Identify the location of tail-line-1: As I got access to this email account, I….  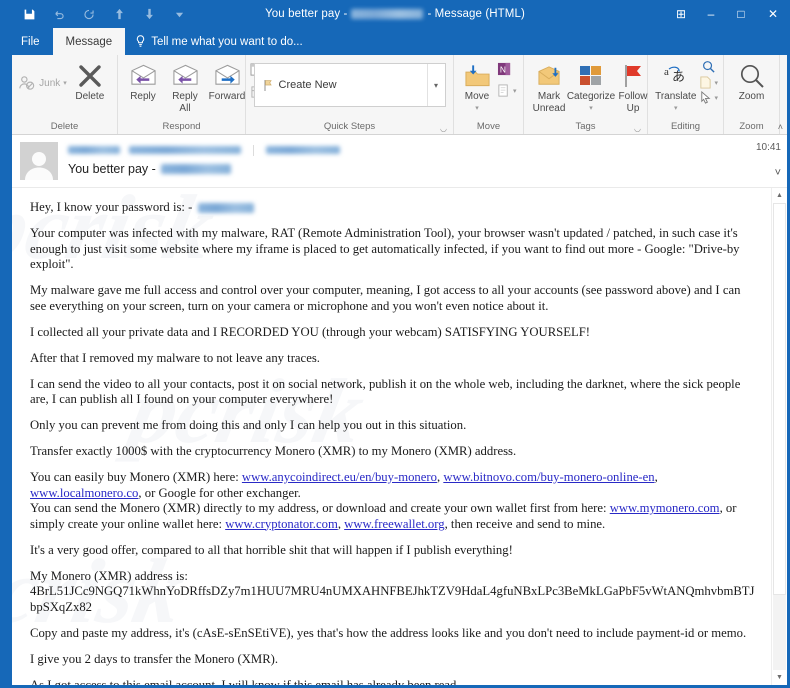
(245, 681).